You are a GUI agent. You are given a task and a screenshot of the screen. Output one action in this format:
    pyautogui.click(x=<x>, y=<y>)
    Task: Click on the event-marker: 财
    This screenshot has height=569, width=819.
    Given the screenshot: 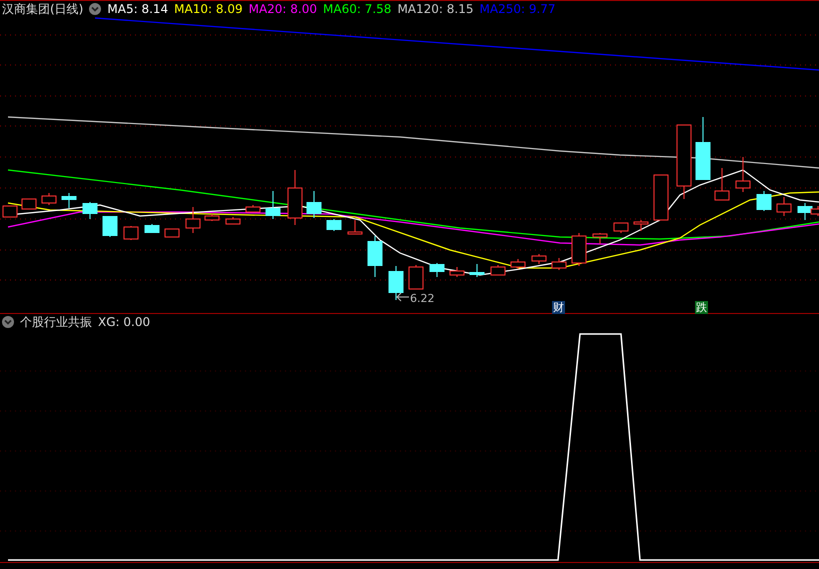 What is the action you would take?
    pyautogui.click(x=558, y=307)
    